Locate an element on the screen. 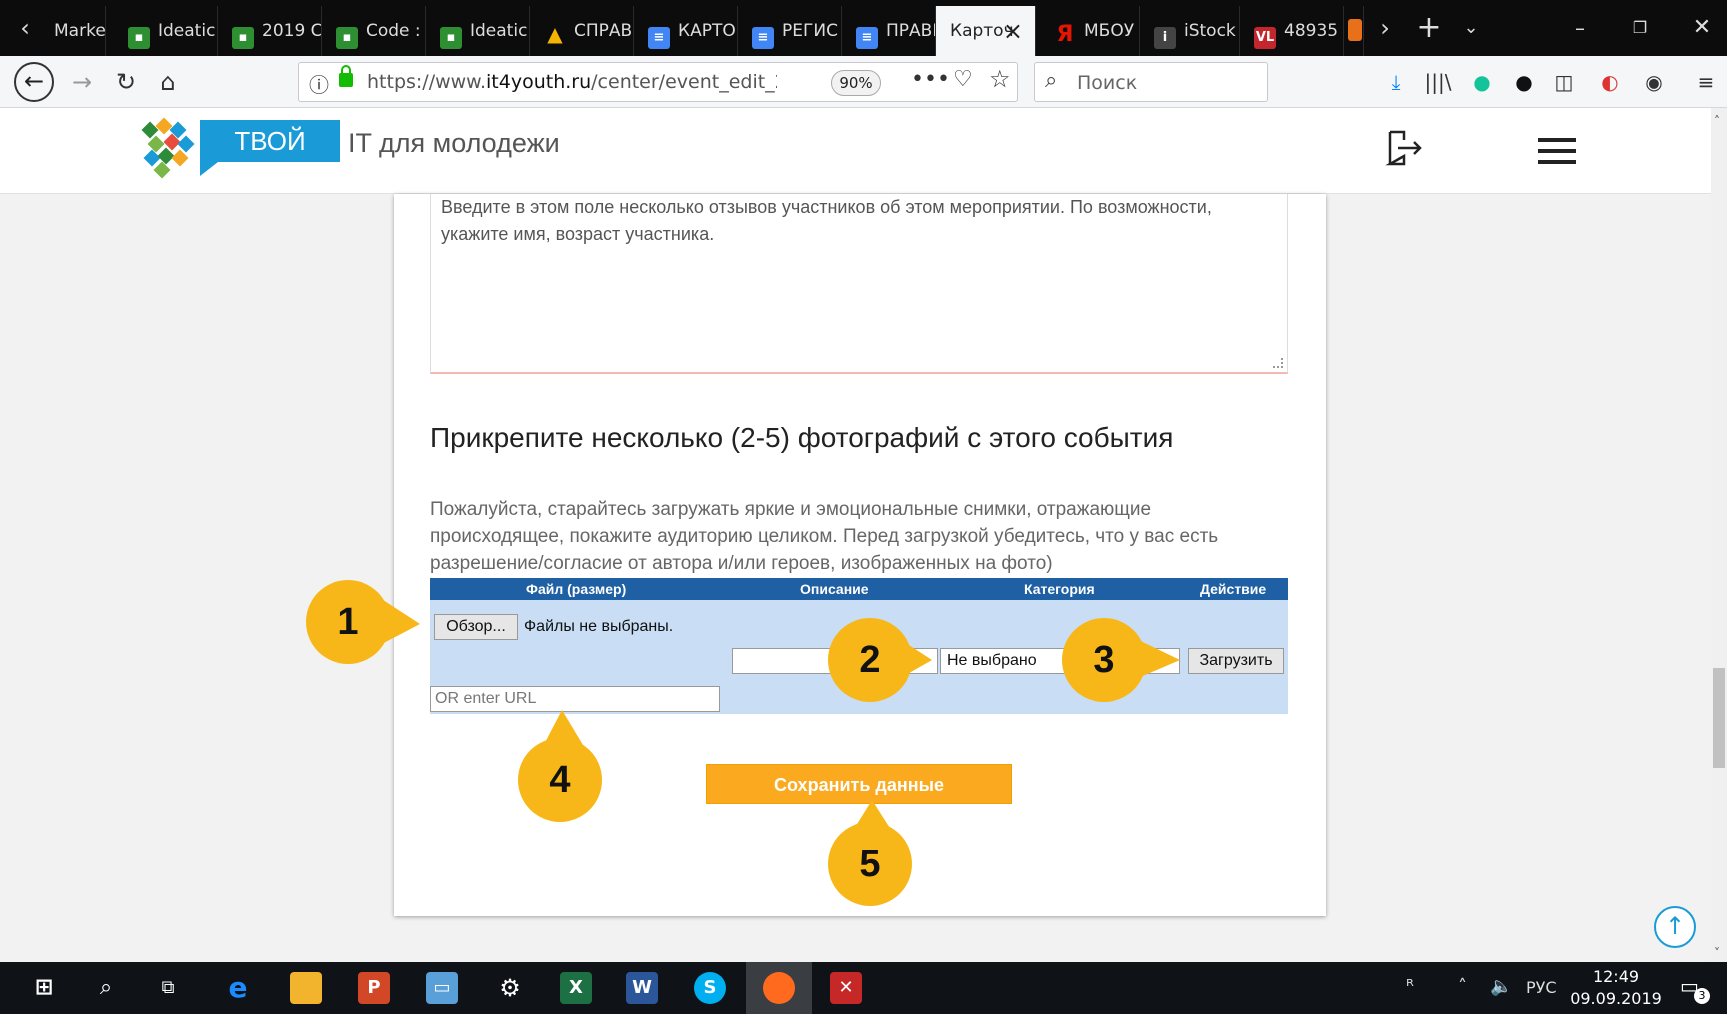 Image resolution: width=1727 pixels, height=1014 pixels. logo-text: ТВОЙ КУРС is located at coordinates (270, 159).